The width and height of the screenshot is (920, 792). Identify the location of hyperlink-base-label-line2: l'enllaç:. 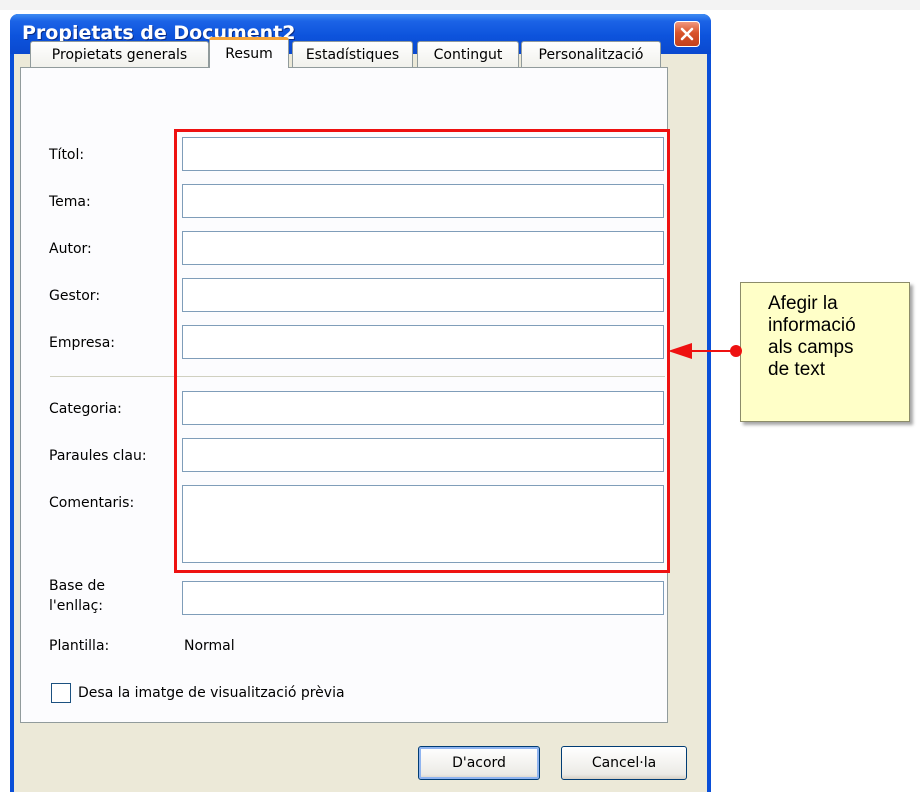
(76, 606).